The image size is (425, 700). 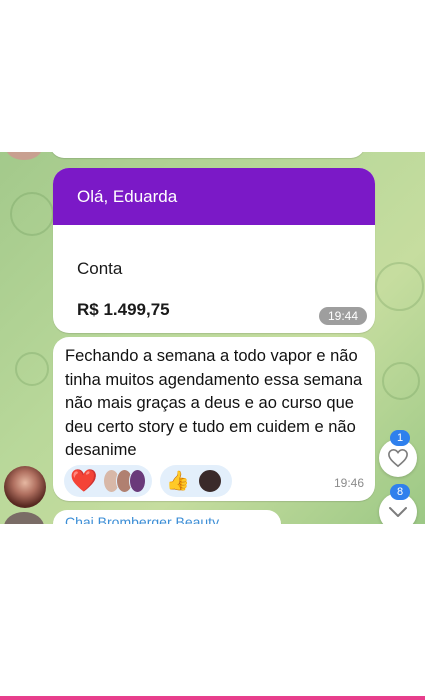 What do you see at coordinates (212, 698) in the screenshot?
I see `bottom-accent-strip` at bounding box center [212, 698].